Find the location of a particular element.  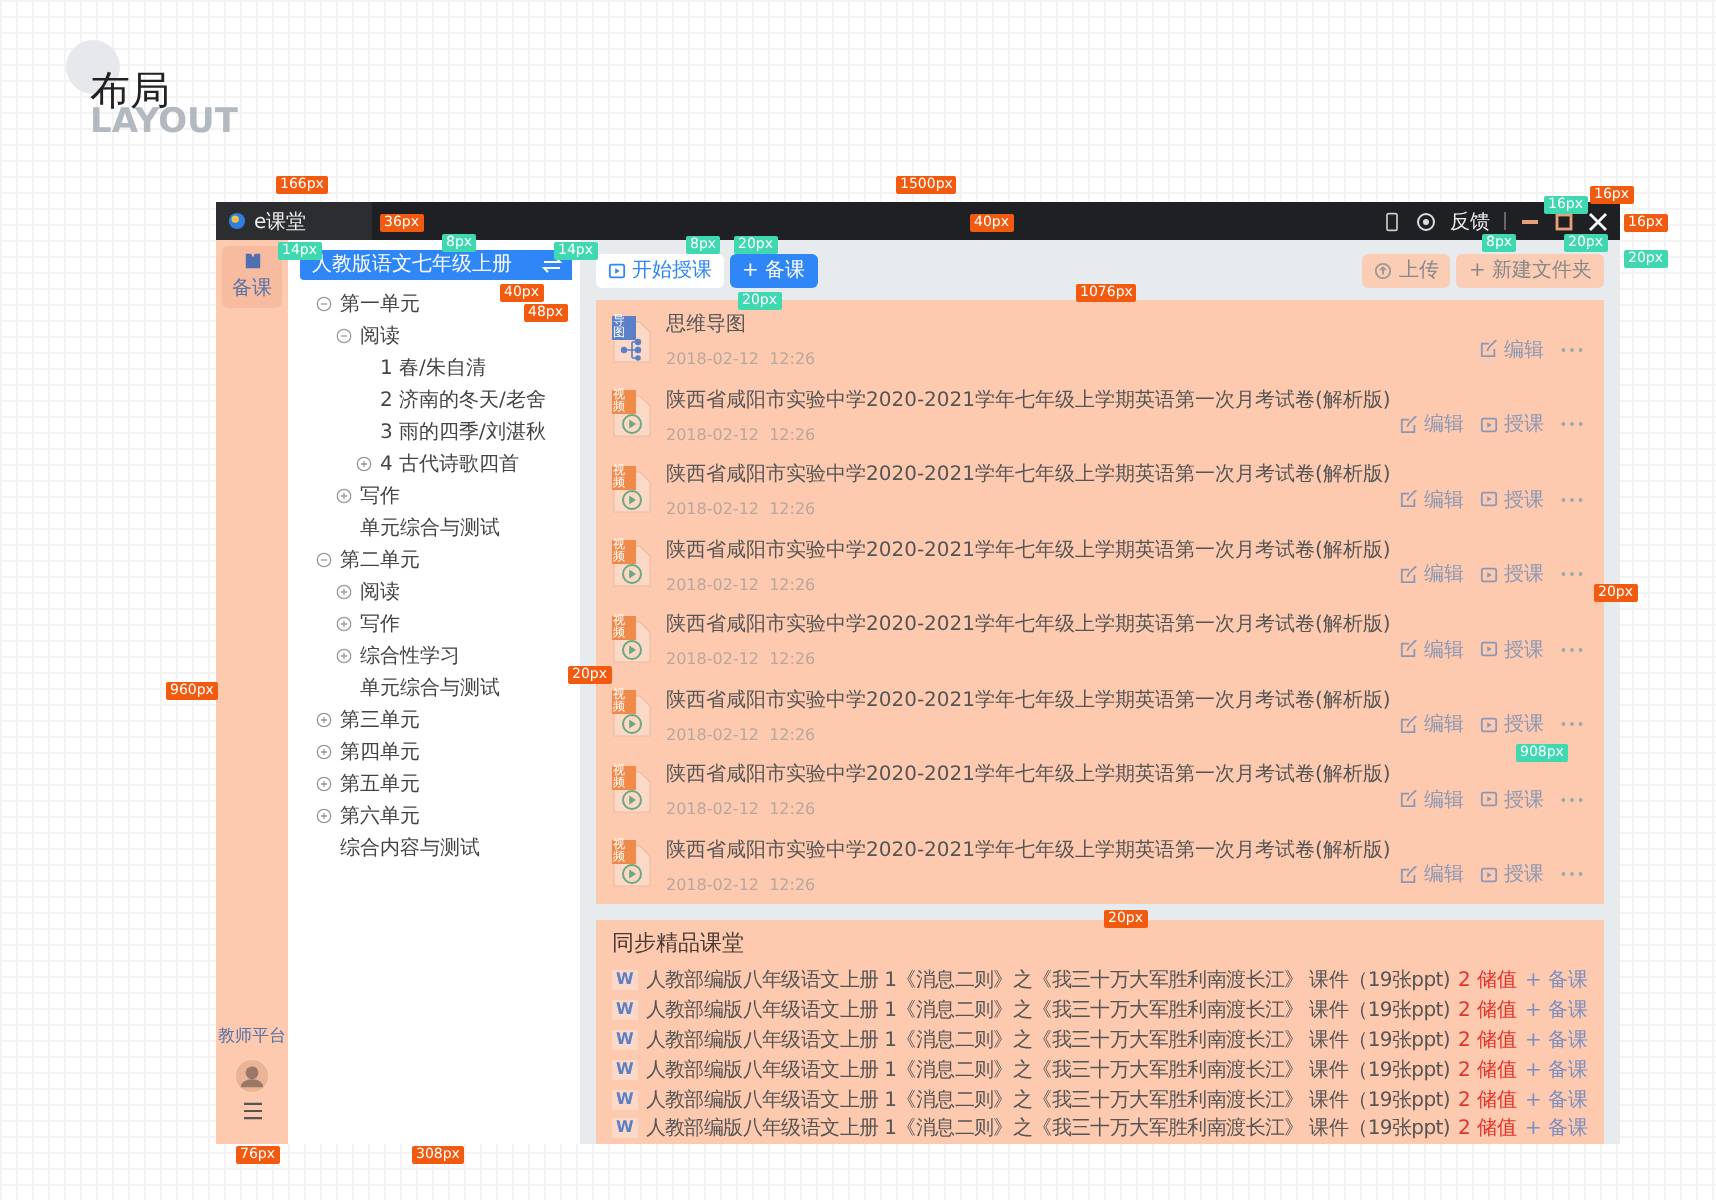

help-icon is located at coordinates (1426, 221).